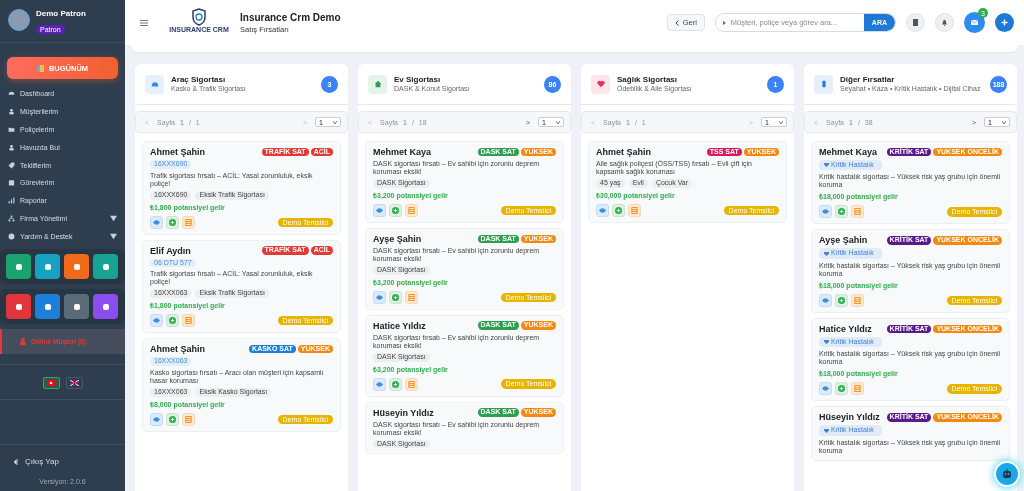  What do you see at coordinates (17, 461) in the screenshot?
I see `logout-icon` at bounding box center [17, 461].